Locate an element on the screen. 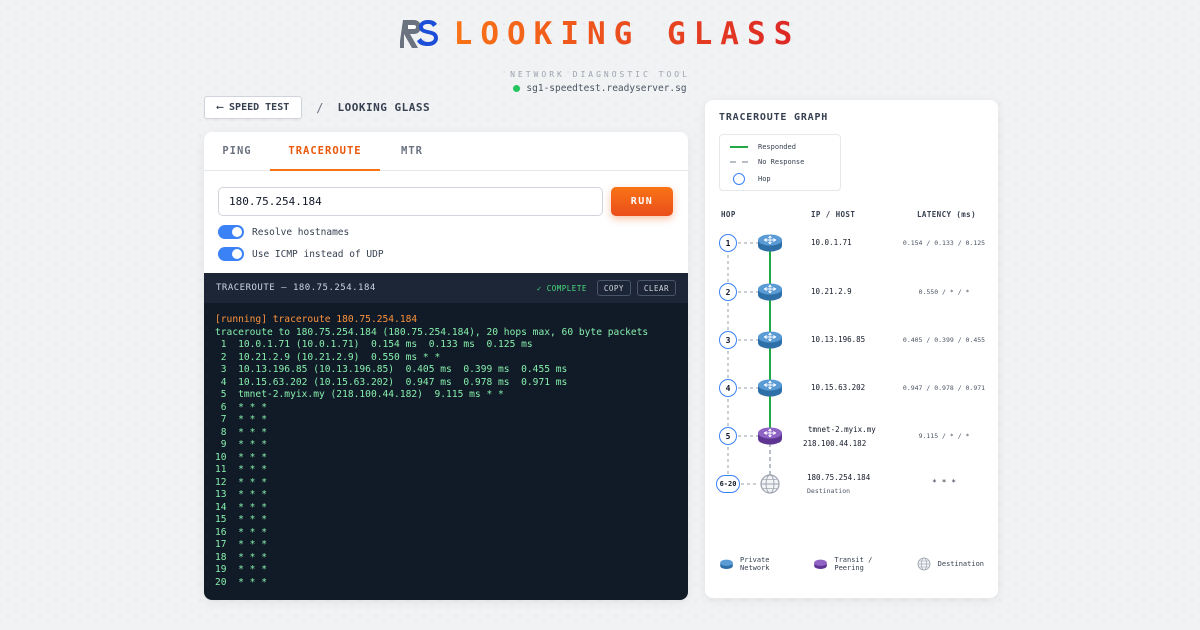  legend-destination-label: Destination is located at coordinates (960, 564).